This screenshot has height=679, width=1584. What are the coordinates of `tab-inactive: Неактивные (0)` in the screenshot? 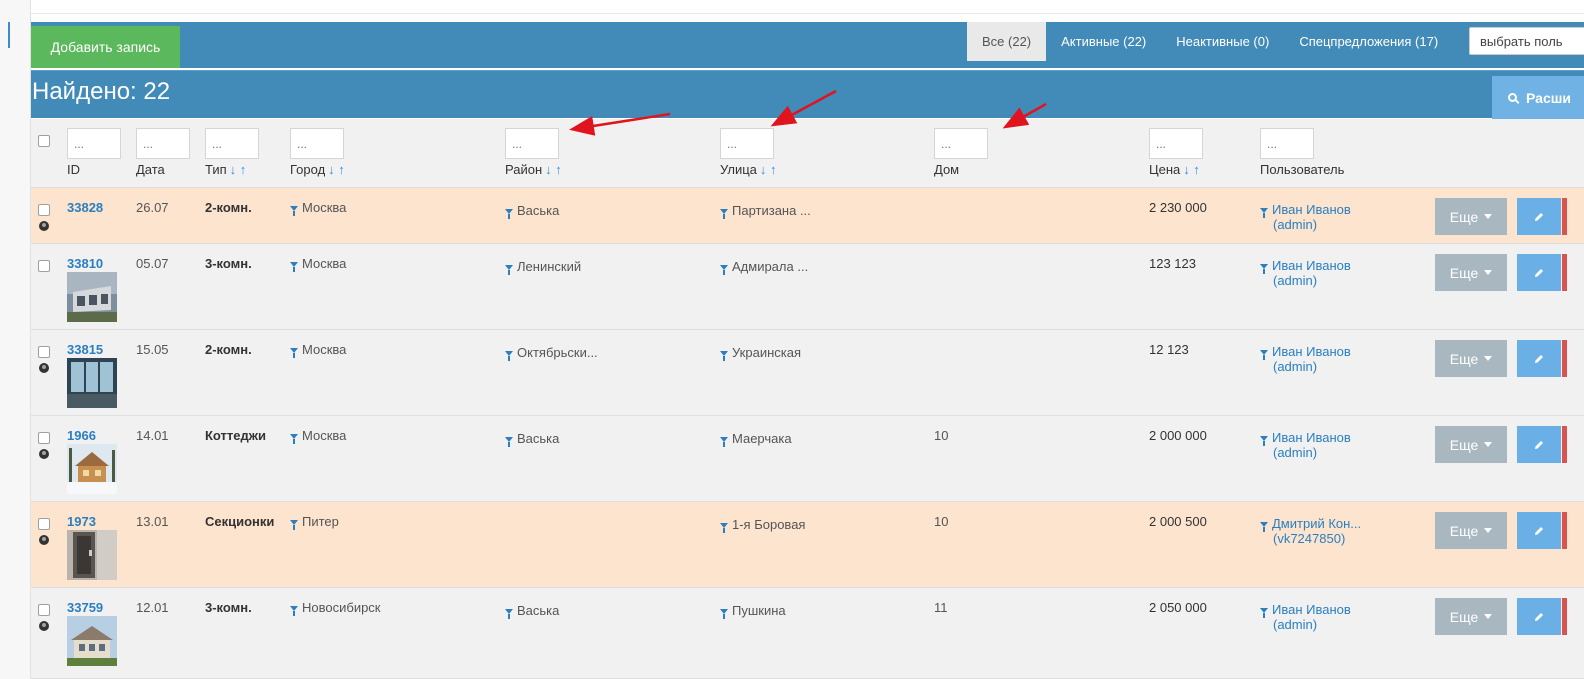 It's located at (1222, 41).